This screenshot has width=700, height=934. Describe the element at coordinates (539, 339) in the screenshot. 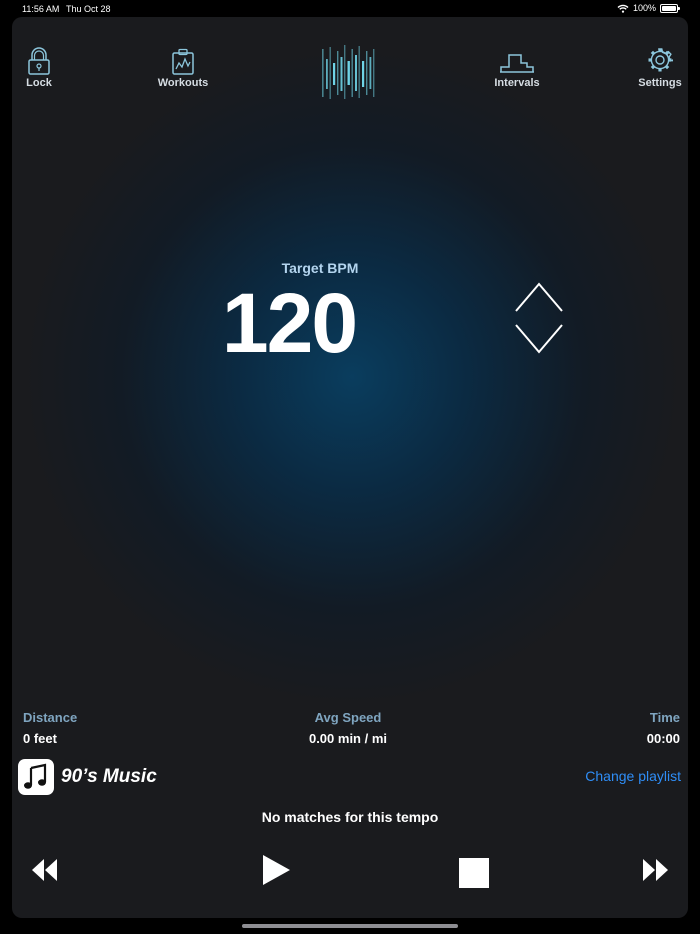

I see `bpm-decrease-chevron-down-icon` at that location.